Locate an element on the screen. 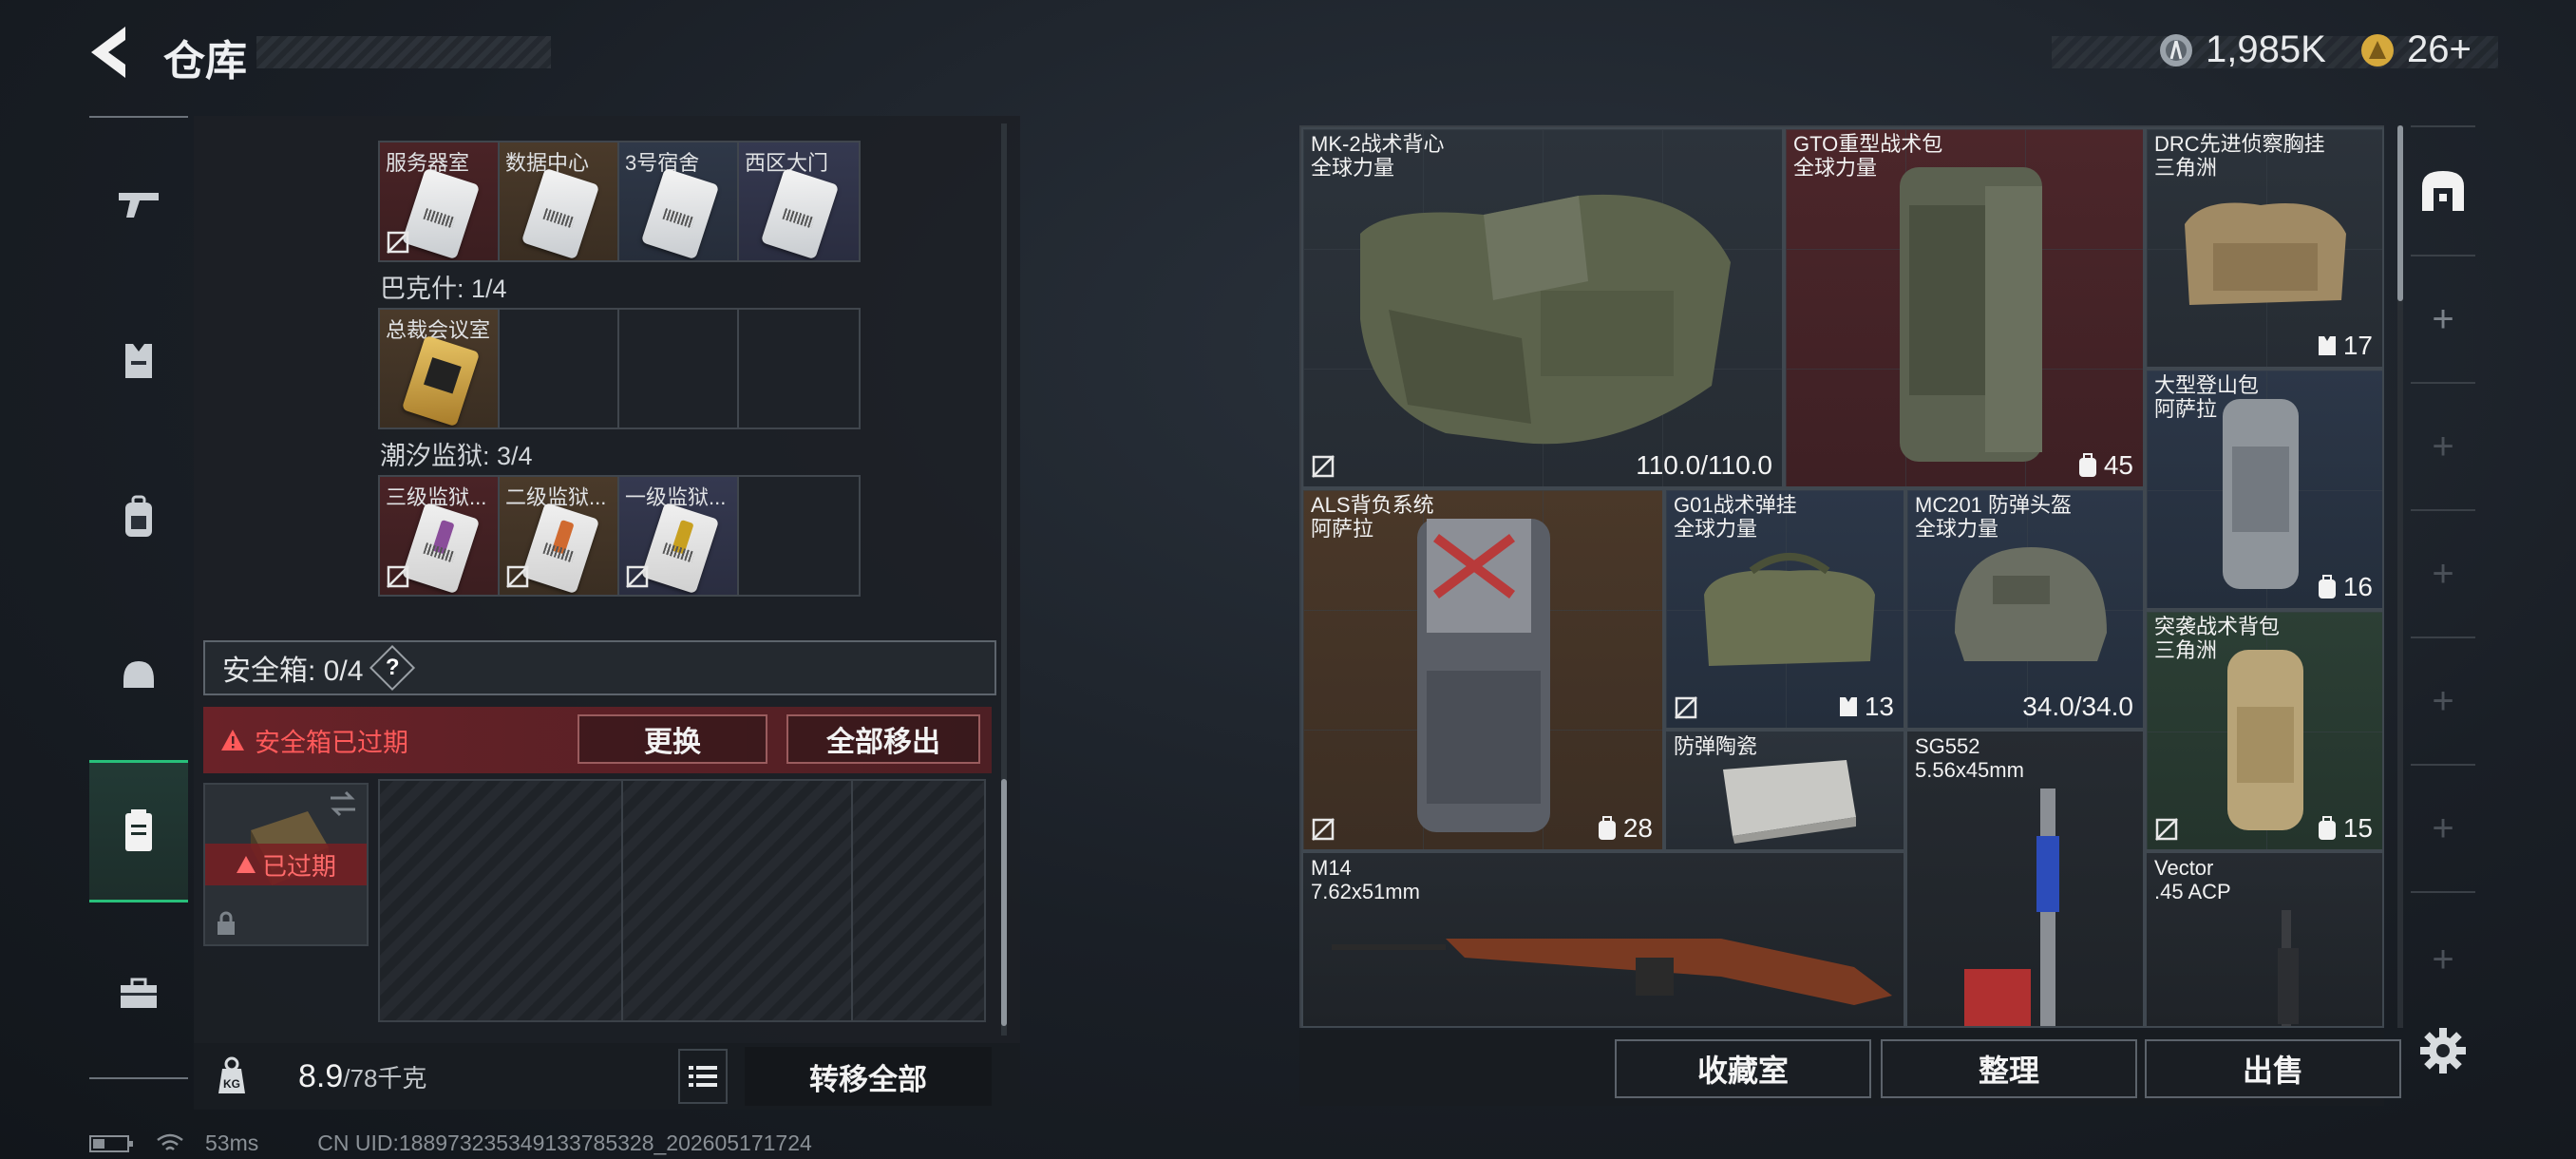 Image resolution: width=2576 pixels, height=1159 pixels. helmet-image is located at coordinates (2031, 604).